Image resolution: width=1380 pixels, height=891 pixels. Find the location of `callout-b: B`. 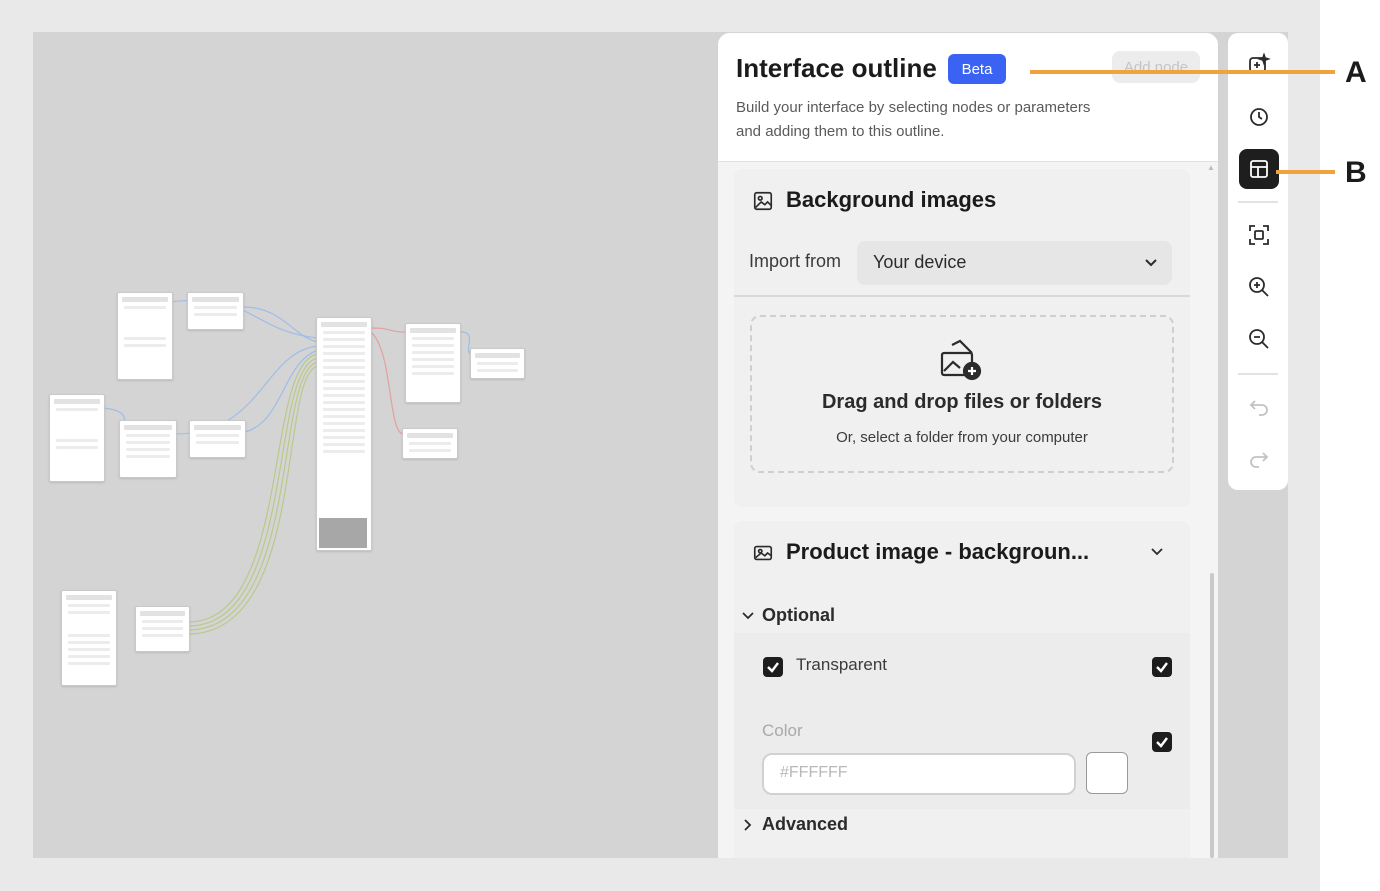

callout-b: B is located at coordinates (1356, 172).